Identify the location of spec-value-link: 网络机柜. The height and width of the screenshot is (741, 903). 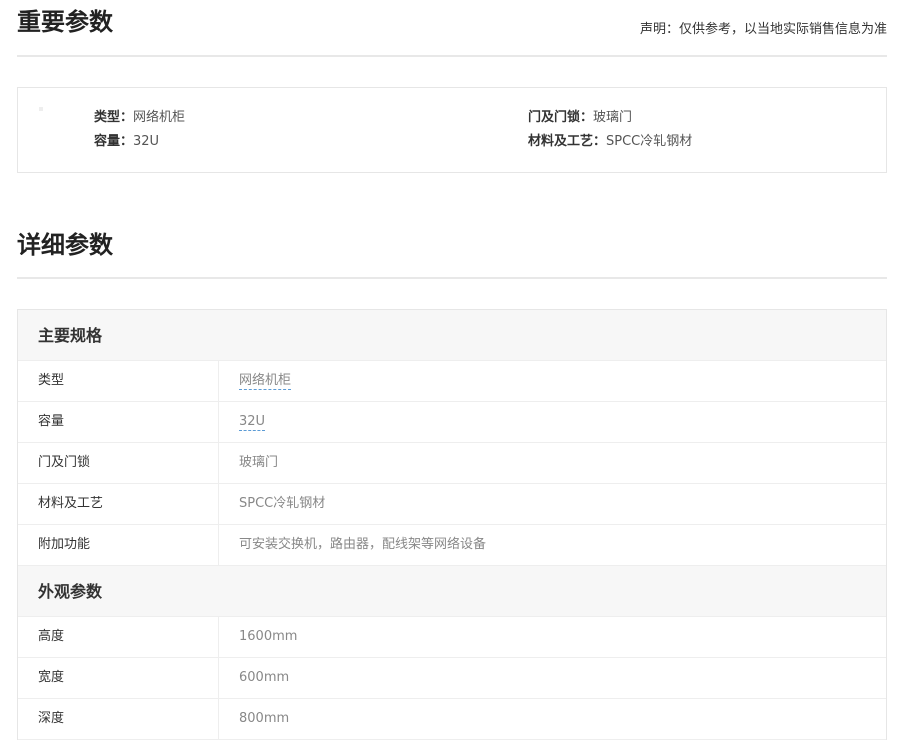
(265, 381).